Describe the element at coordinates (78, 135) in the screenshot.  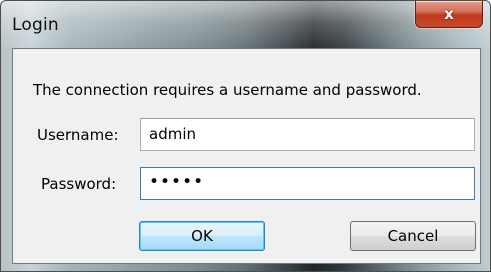
I see `username-label: Username:` at that location.